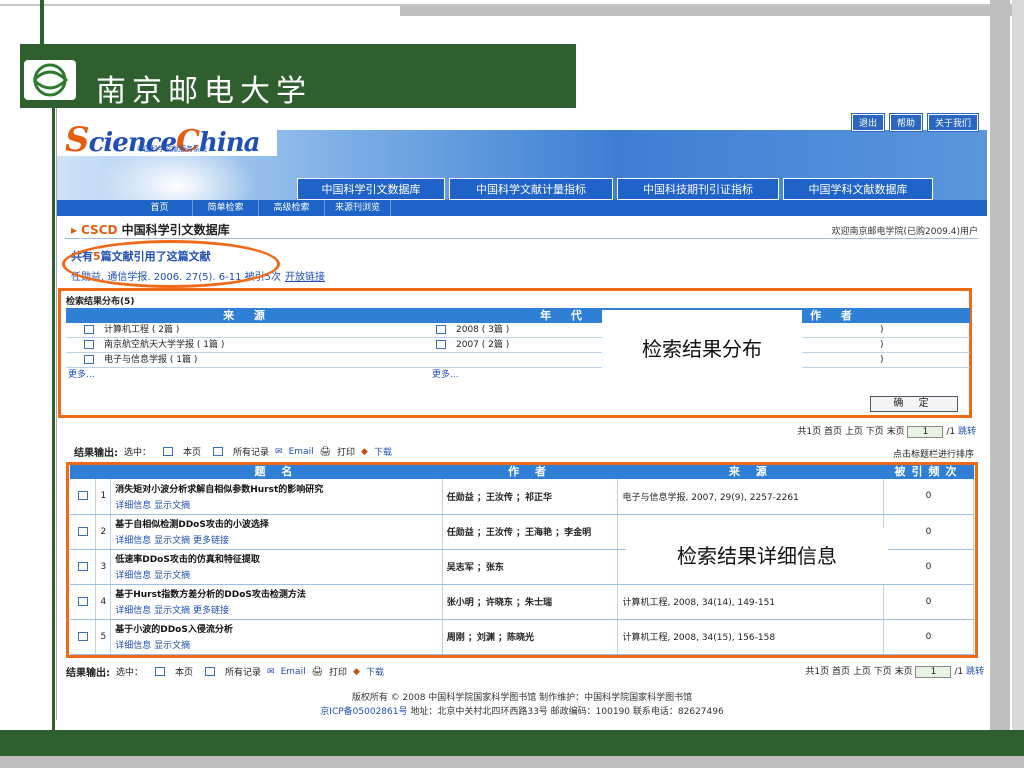  Describe the element at coordinates (305, 277) in the screenshot. I see `open-link: 开放链接` at that location.